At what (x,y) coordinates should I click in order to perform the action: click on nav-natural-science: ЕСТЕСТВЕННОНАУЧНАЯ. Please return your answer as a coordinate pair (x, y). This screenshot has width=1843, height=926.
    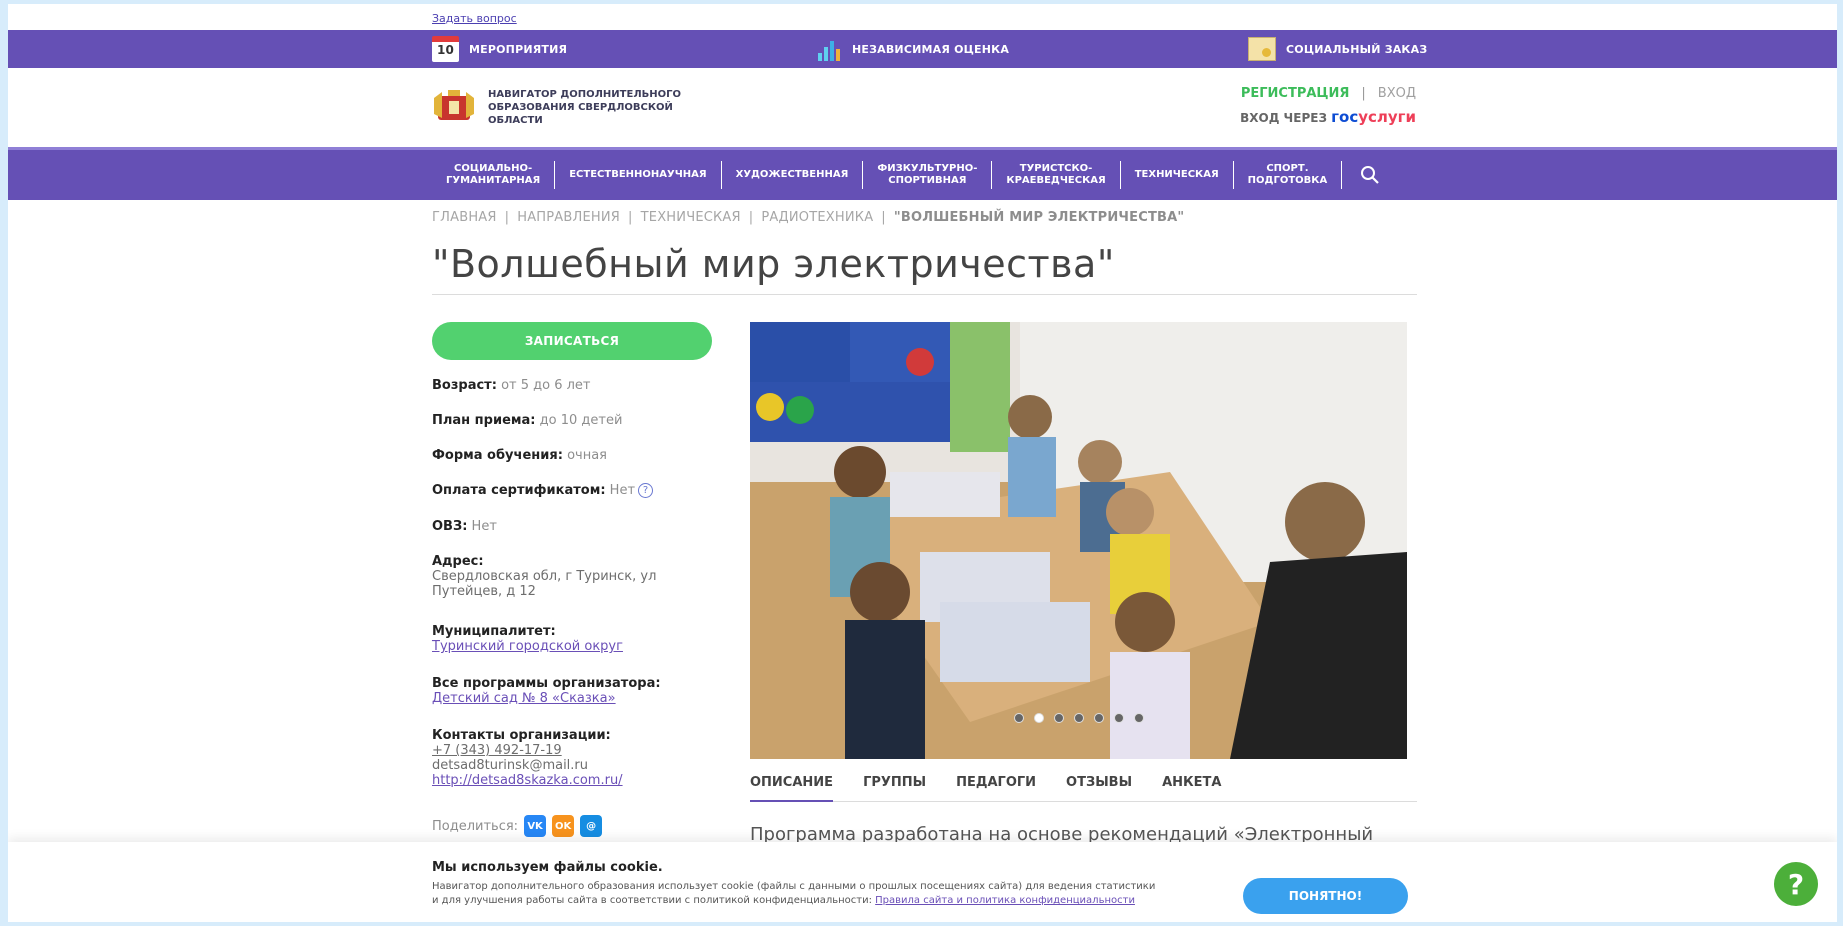
    Looking at the image, I should click on (638, 175).